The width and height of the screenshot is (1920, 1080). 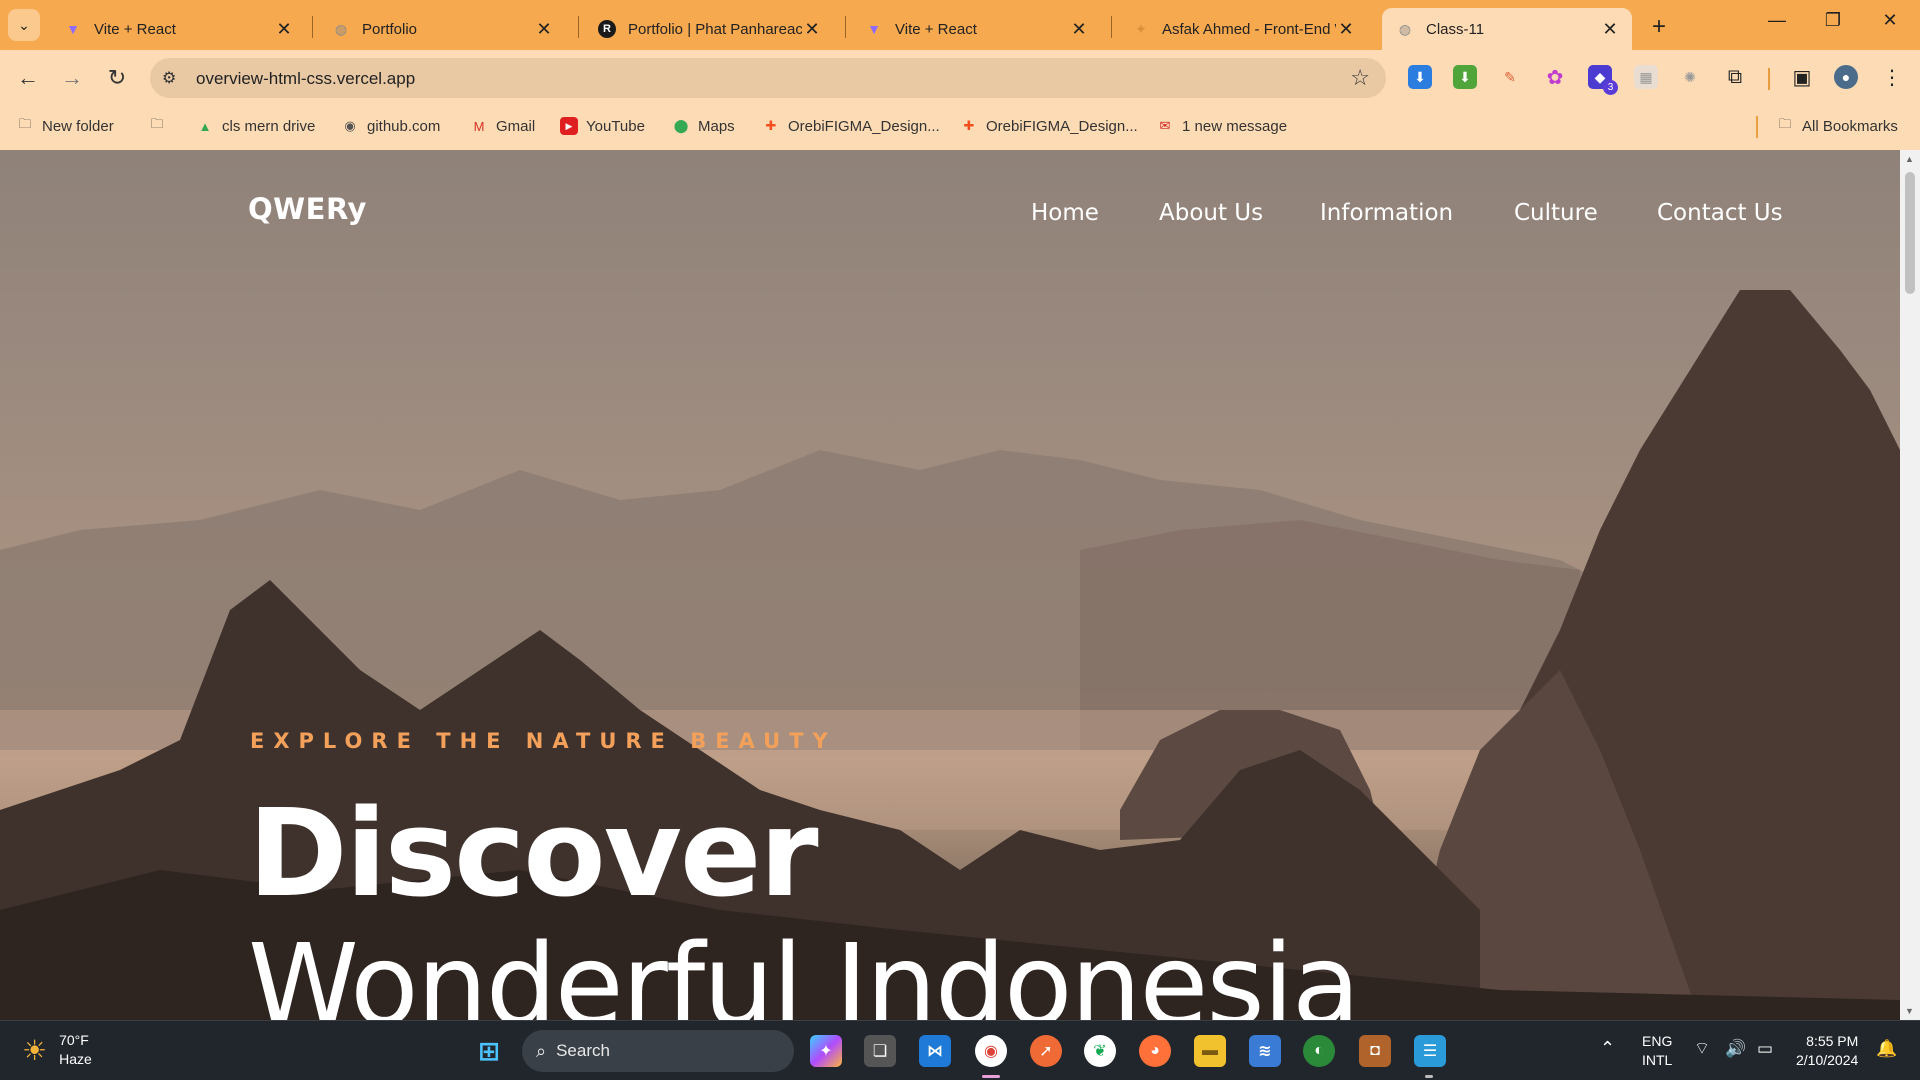 I want to click on tab-search-chevron-icon: ⌄, so click(x=24, y=25).